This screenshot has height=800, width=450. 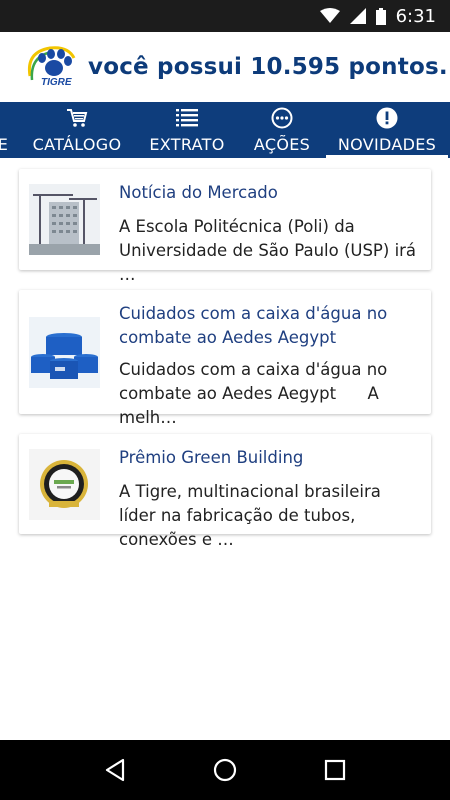 I want to click on system-nav-bar, so click(x=225, y=770).